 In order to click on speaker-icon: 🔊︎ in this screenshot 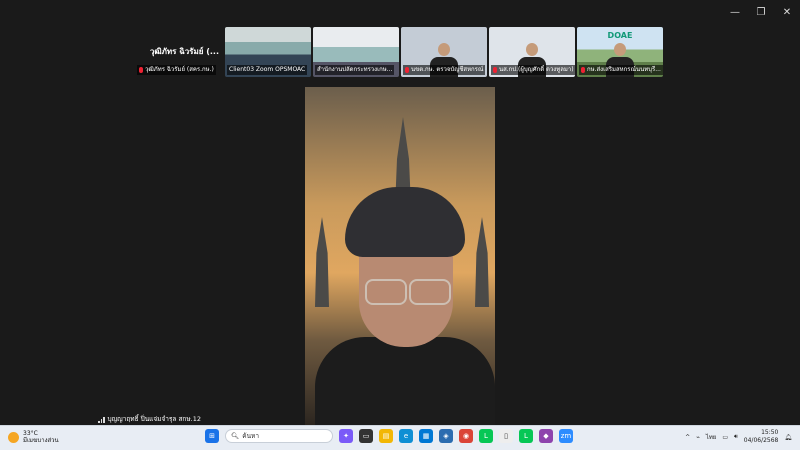, I will do `click(736, 437)`.